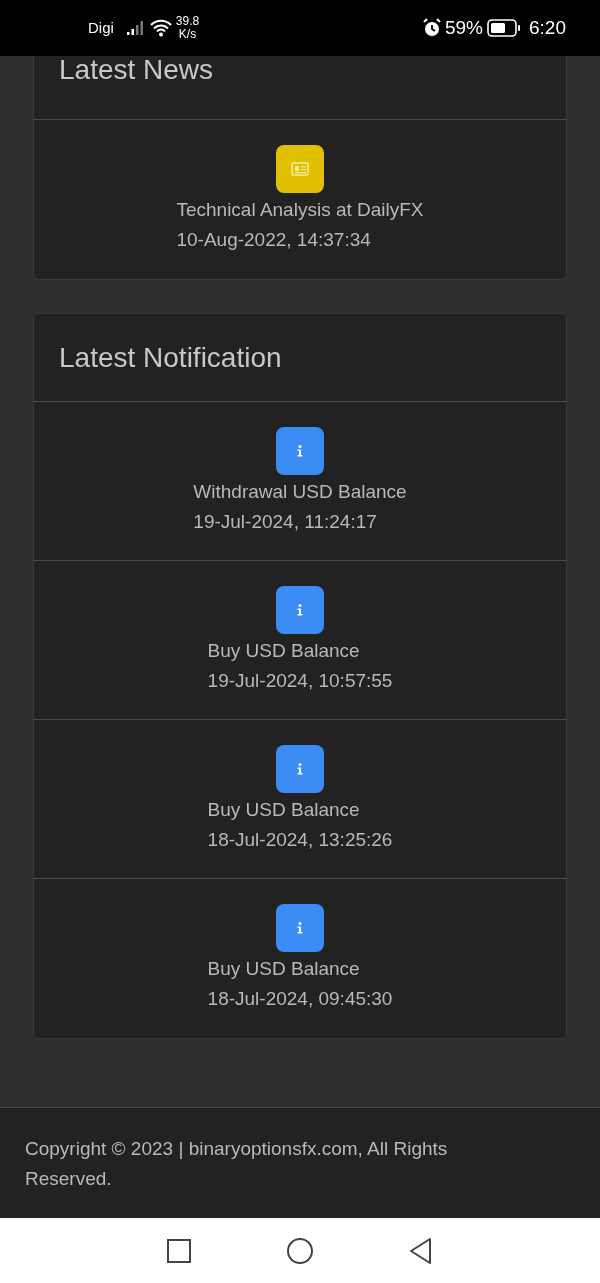 The height and width of the screenshot is (1283, 600). What do you see at coordinates (300, 492) in the screenshot?
I see `item-title: Withdrawal USD Balance` at bounding box center [300, 492].